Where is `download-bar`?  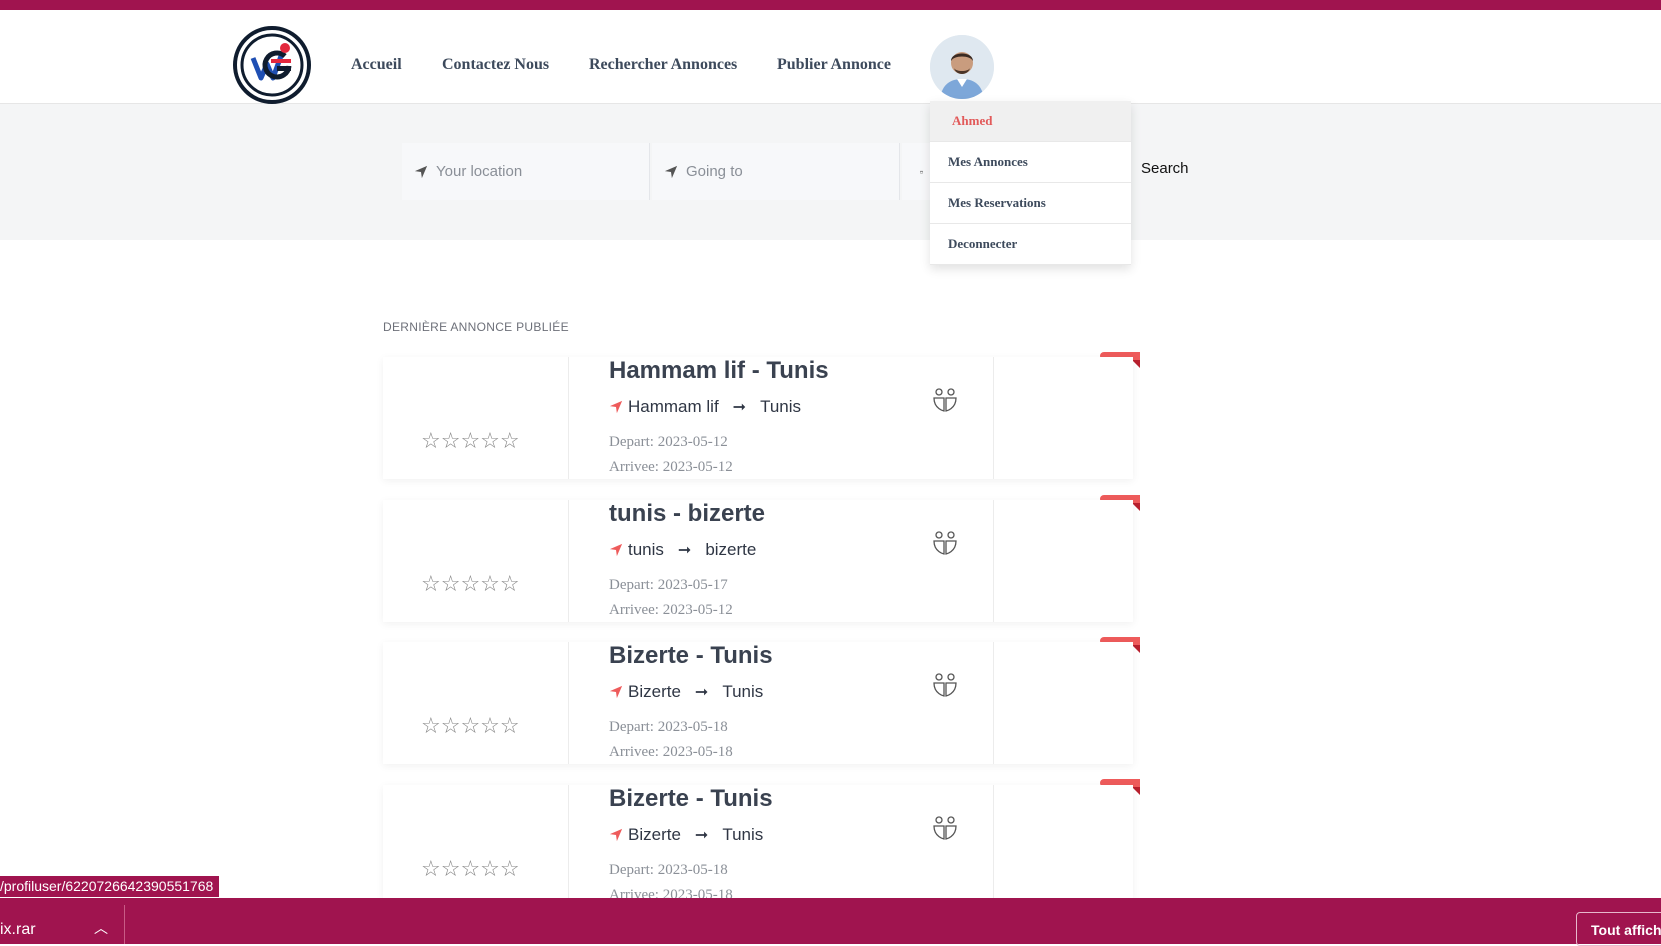
download-bar is located at coordinates (830, 921).